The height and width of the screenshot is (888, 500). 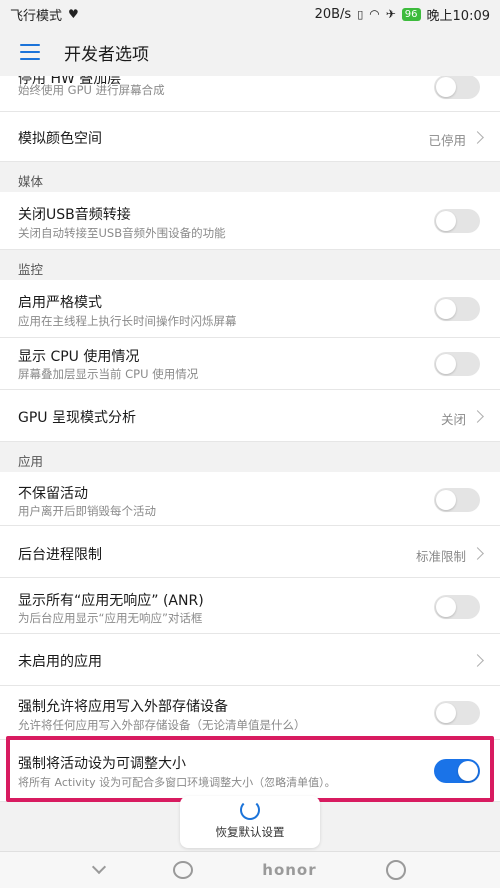 I want to click on setting-title: 未启用的应用, so click(x=60, y=662).